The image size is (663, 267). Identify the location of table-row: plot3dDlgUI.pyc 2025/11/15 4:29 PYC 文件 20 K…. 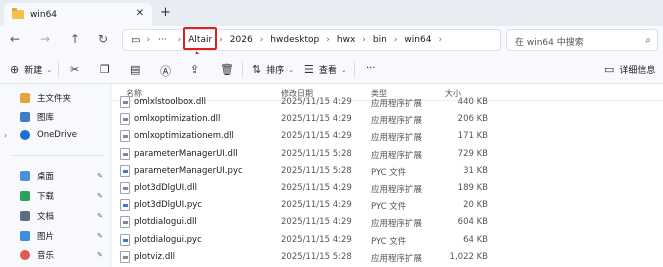
(387, 205).